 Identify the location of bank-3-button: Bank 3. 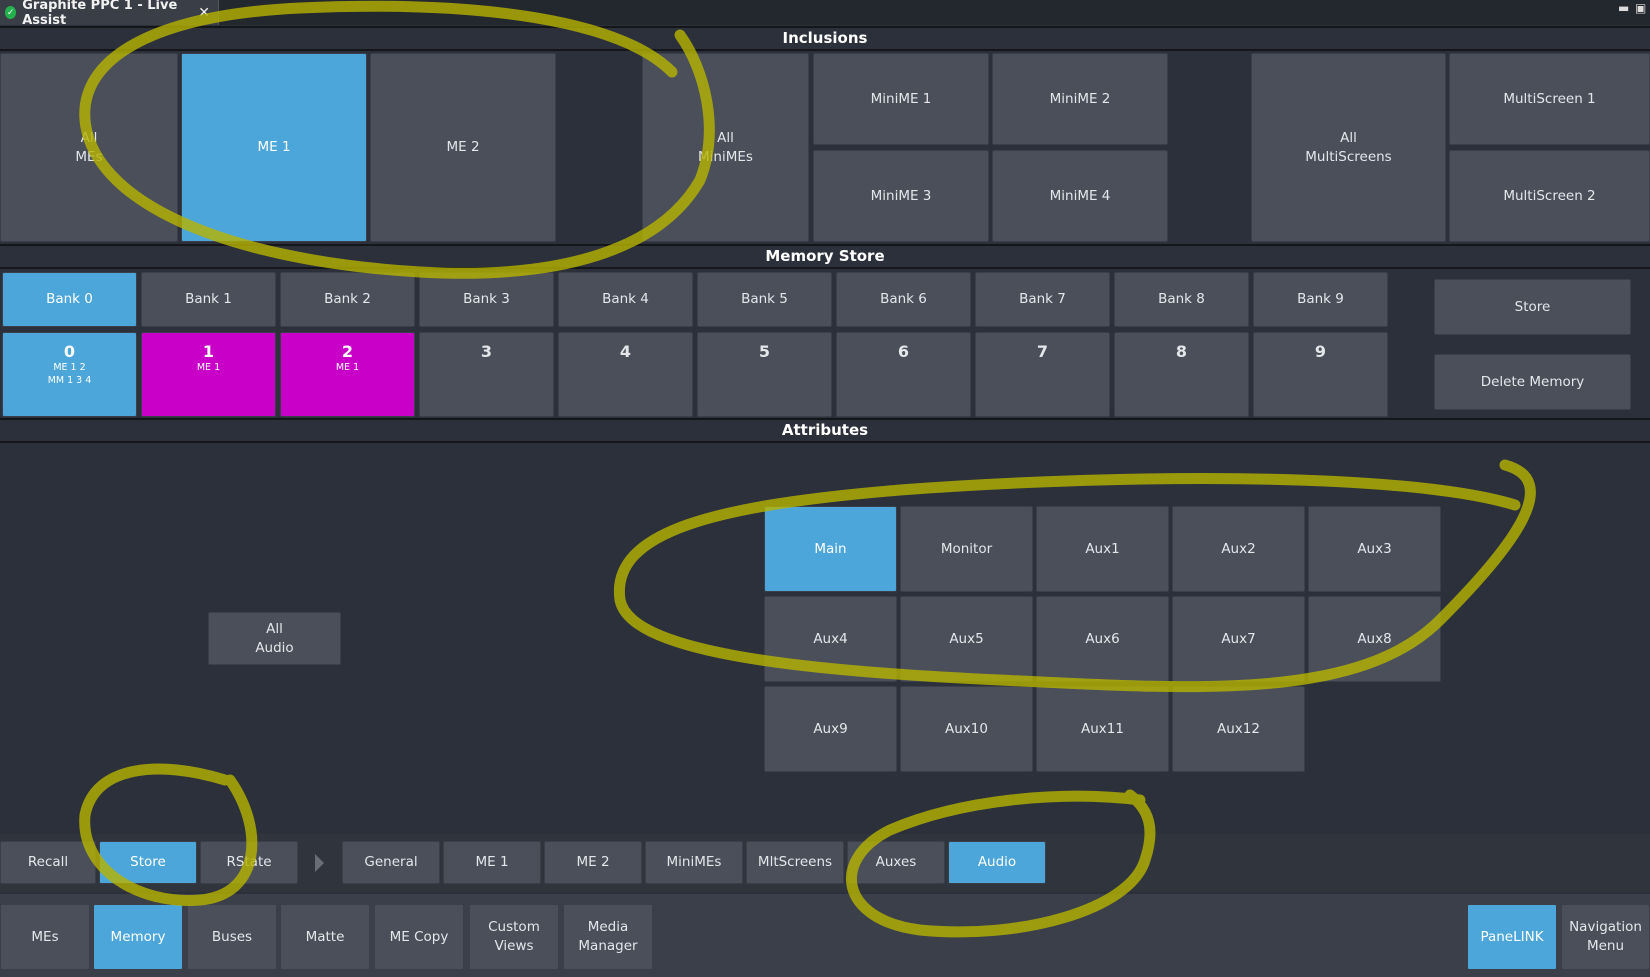
(486, 299).